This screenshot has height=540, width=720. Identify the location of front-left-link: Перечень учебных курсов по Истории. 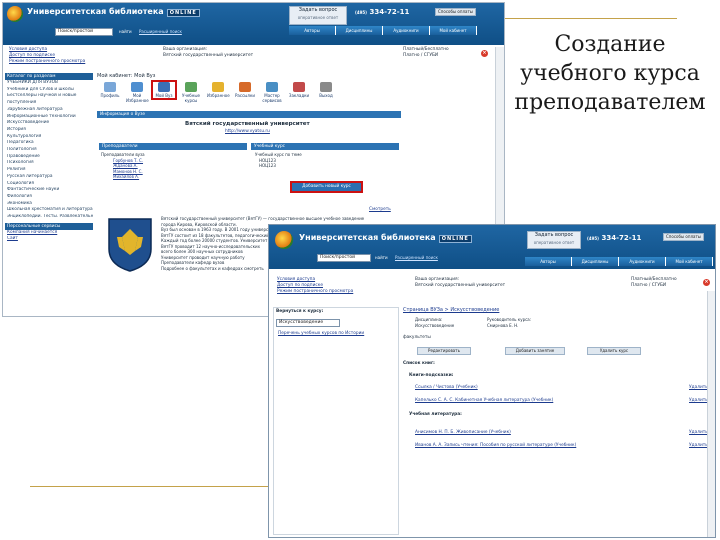
(321, 334).